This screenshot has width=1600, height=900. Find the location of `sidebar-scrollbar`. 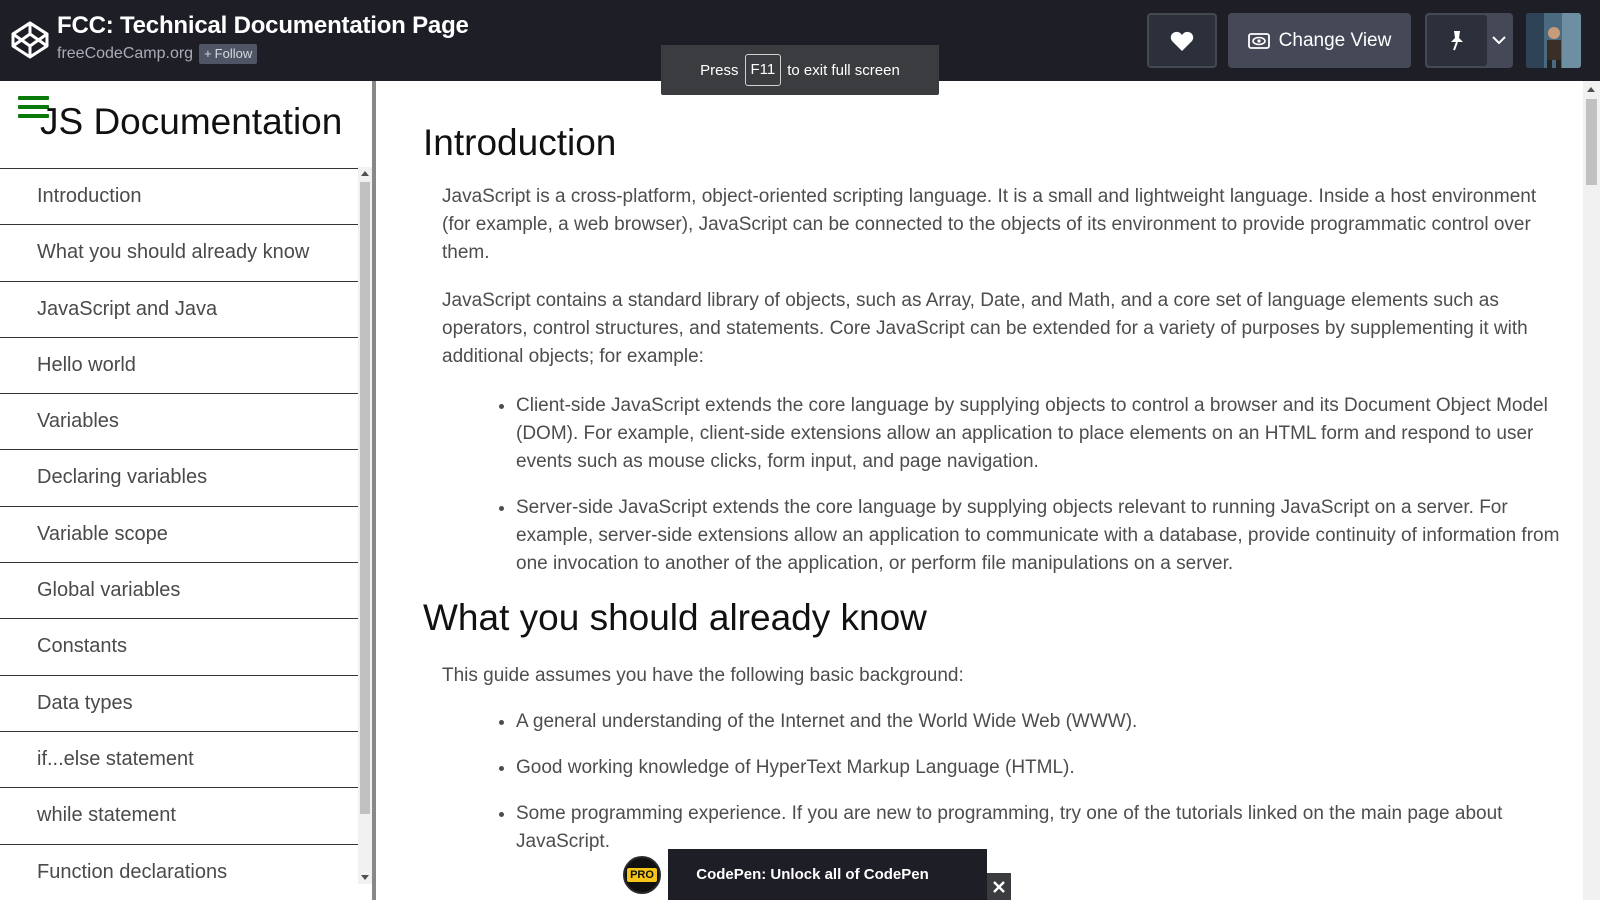

sidebar-scrollbar is located at coordinates (365, 525).